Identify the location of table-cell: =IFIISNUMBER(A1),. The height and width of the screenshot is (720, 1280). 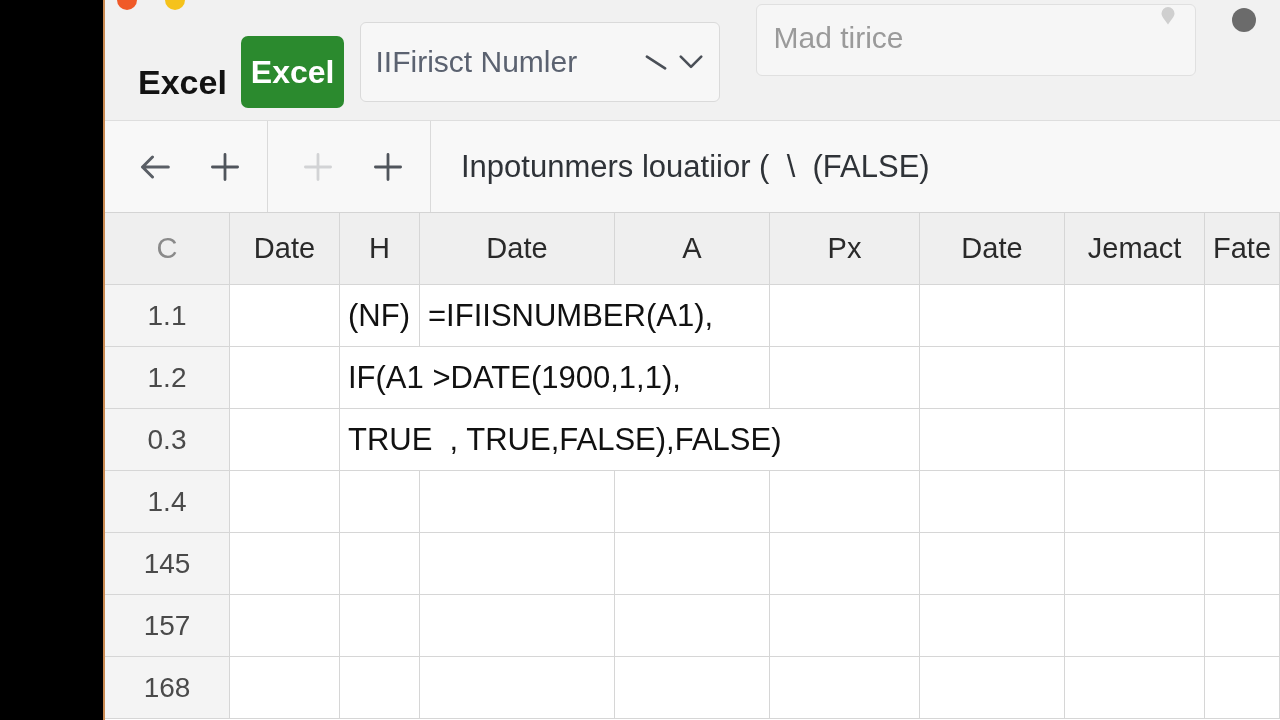
(595, 316).